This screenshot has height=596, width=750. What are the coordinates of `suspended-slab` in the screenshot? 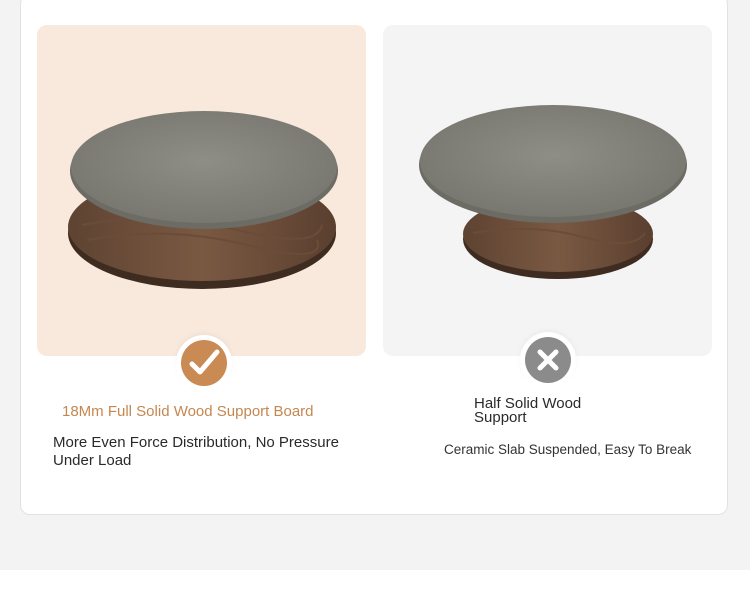 It's located at (553, 161).